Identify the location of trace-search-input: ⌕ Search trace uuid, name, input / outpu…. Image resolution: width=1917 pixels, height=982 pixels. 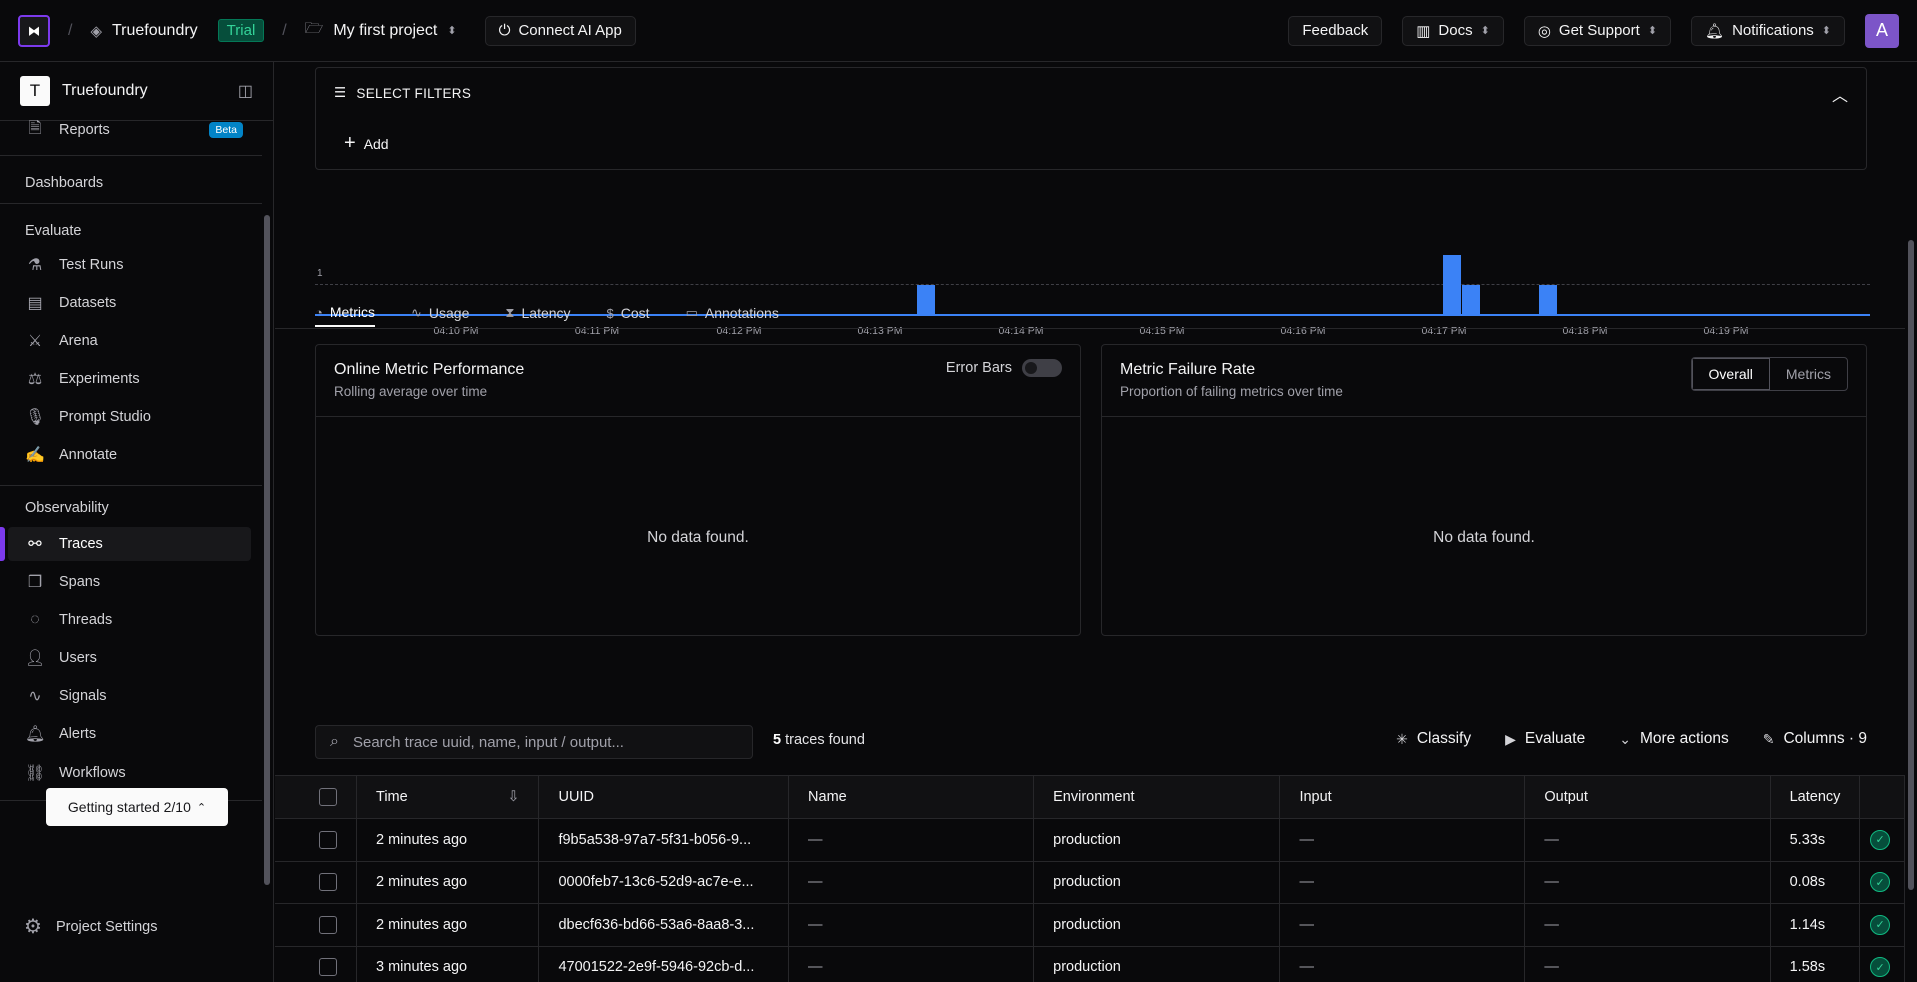
(534, 742).